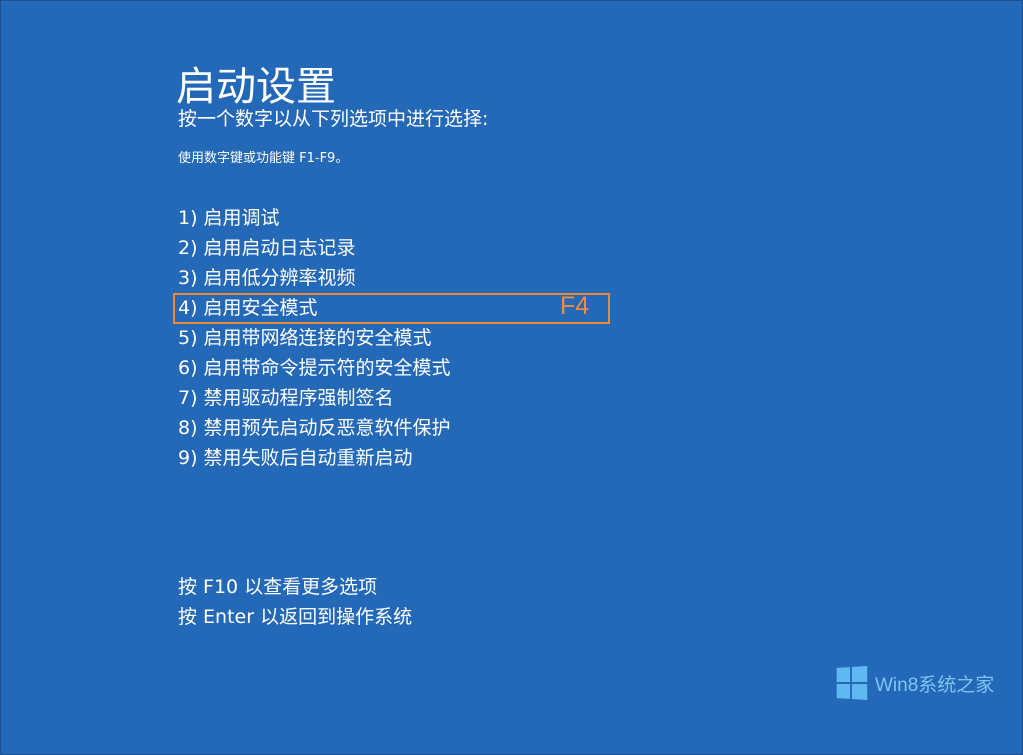 Image resolution: width=1023 pixels, height=755 pixels. What do you see at coordinates (314, 218) in the screenshot?
I see `option-enable-debugging: 1) 启用调试` at bounding box center [314, 218].